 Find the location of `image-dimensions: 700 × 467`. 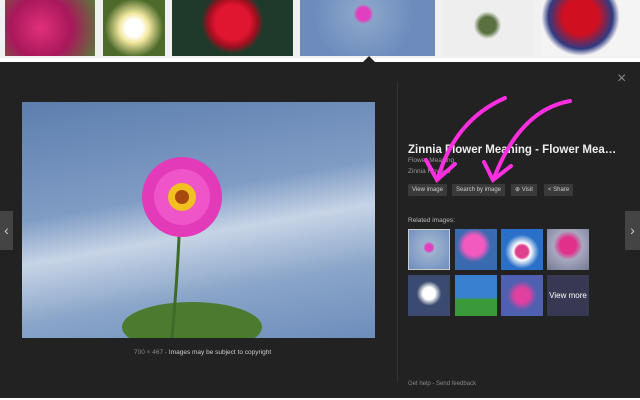

image-dimensions: 700 × 467 is located at coordinates (149, 352).